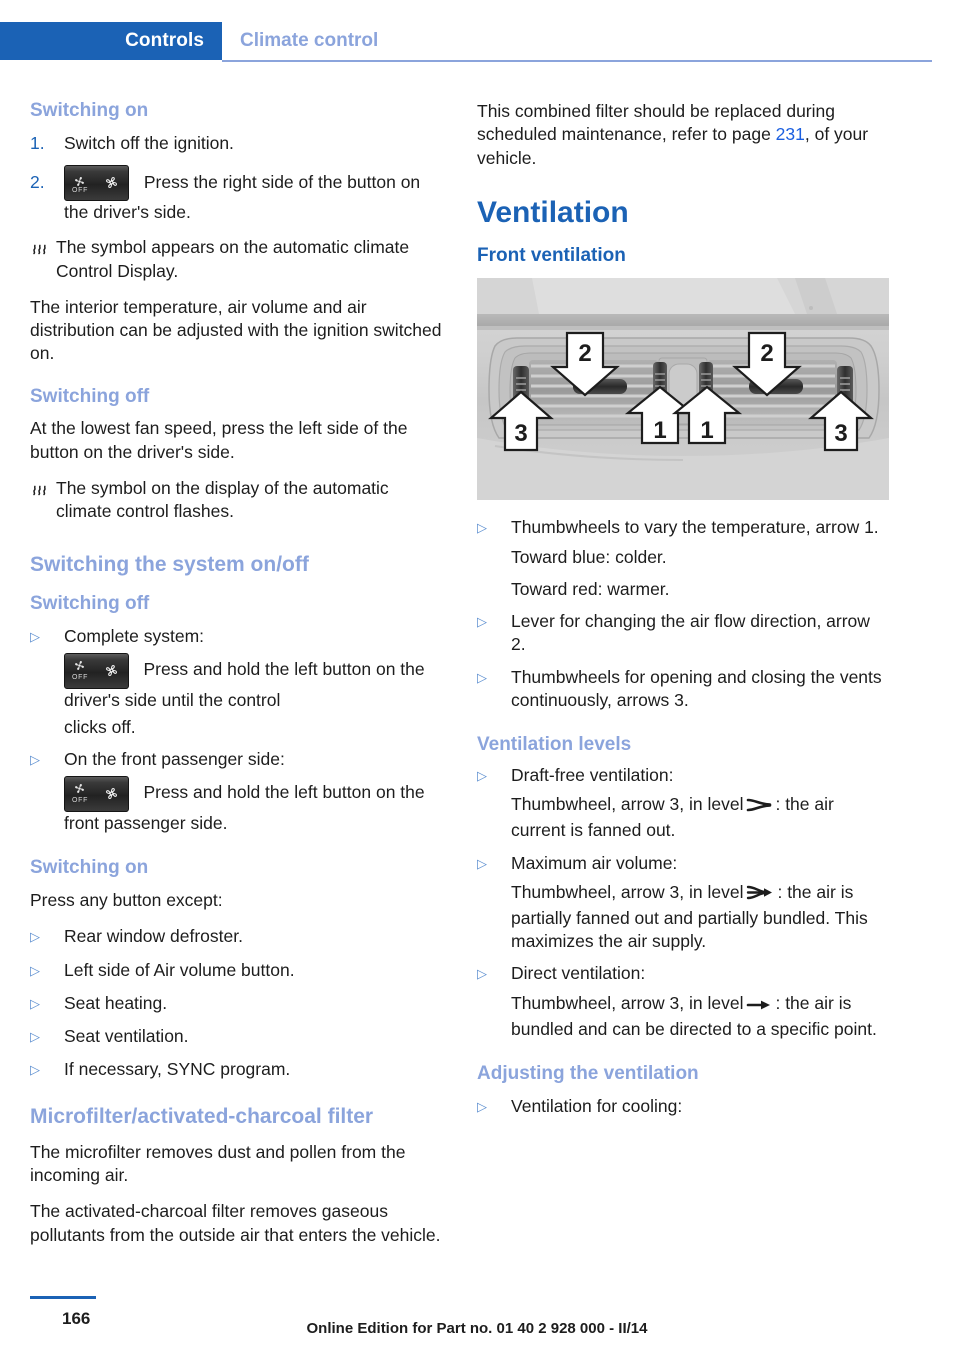  I want to click on heading-microfilter: Microfilter/activated-charcoal filter, so click(202, 1116).